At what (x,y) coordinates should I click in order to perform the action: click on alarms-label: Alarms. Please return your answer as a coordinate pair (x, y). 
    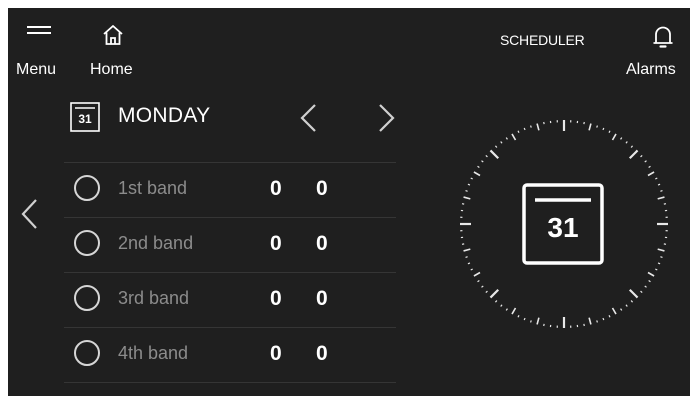
    Looking at the image, I should click on (651, 69).